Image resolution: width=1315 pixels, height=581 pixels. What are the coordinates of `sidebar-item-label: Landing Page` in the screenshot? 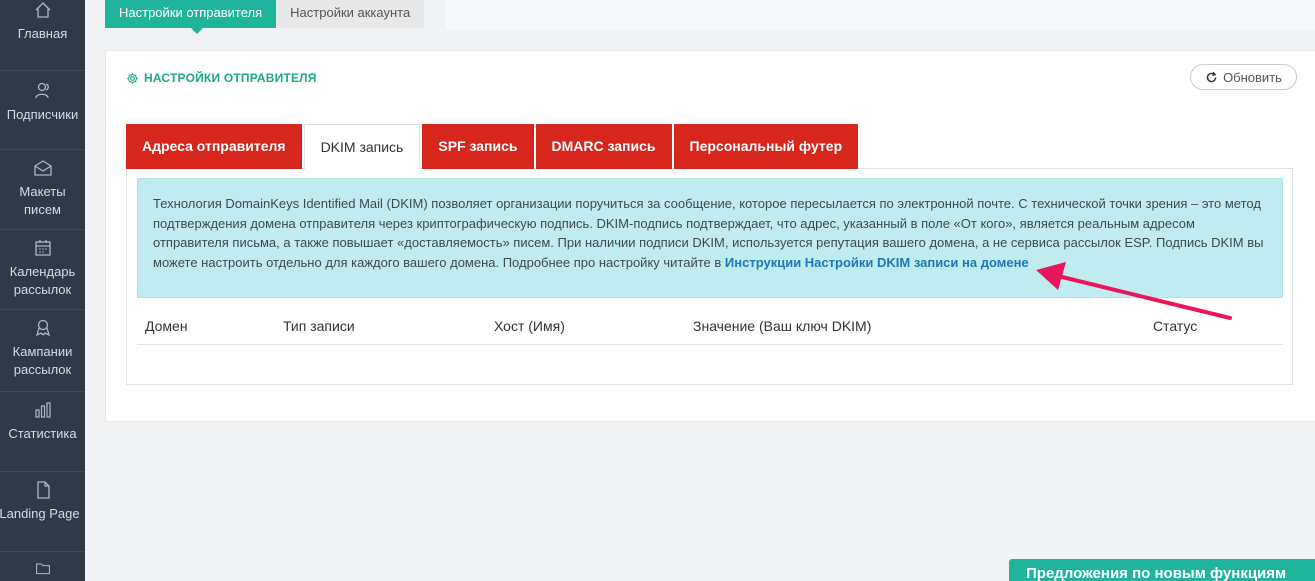 It's located at (40, 513).